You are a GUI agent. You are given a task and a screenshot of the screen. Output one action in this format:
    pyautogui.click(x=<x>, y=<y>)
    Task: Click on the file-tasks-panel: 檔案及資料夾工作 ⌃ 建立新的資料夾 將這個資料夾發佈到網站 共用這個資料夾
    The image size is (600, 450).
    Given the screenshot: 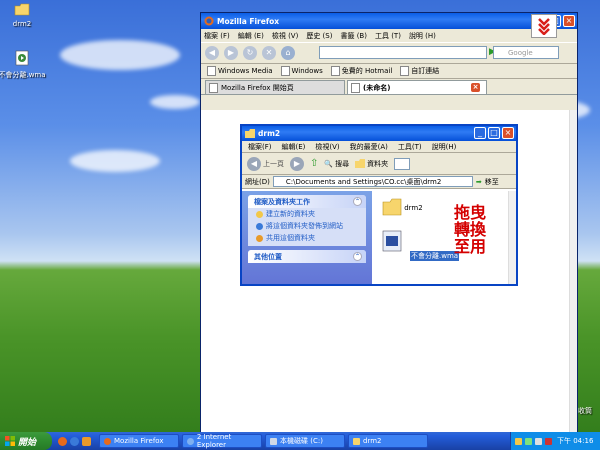 What is the action you would take?
    pyautogui.click(x=307, y=220)
    